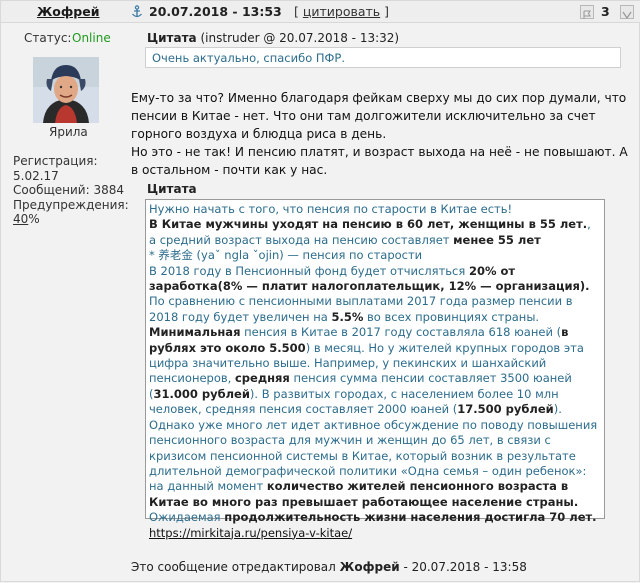 The height and width of the screenshot is (583, 640). I want to click on quote2-text-provinces: во всех провинциях страны., so click(453, 316).